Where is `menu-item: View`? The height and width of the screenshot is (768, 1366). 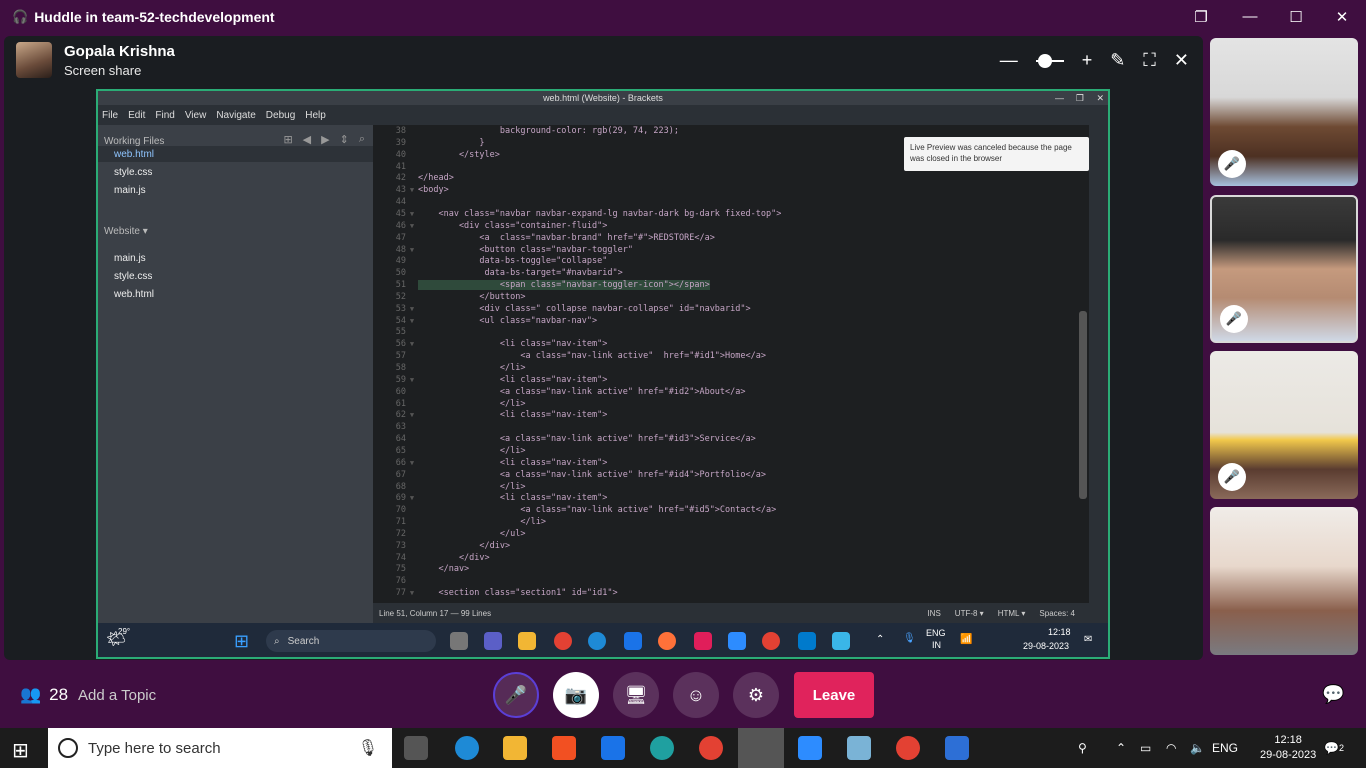
menu-item: View is located at coordinates (196, 115).